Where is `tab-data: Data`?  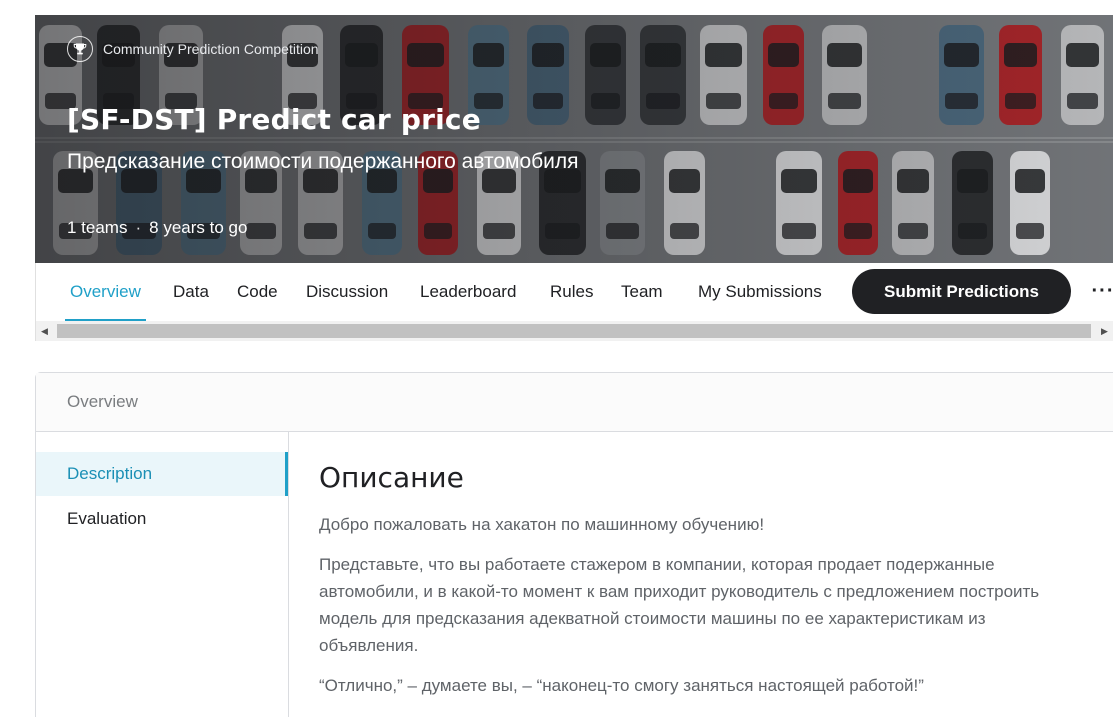 tab-data: Data is located at coordinates (191, 292).